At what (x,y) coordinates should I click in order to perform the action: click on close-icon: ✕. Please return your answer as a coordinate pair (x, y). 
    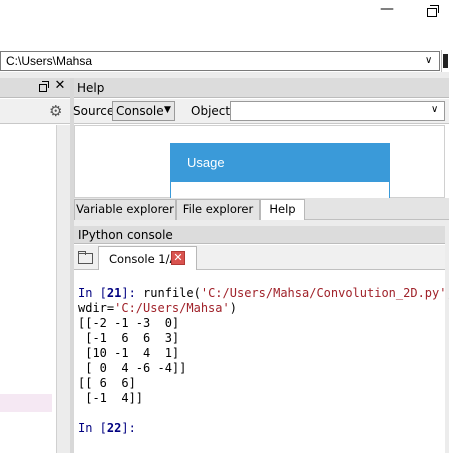
    Looking at the image, I should click on (178, 258).